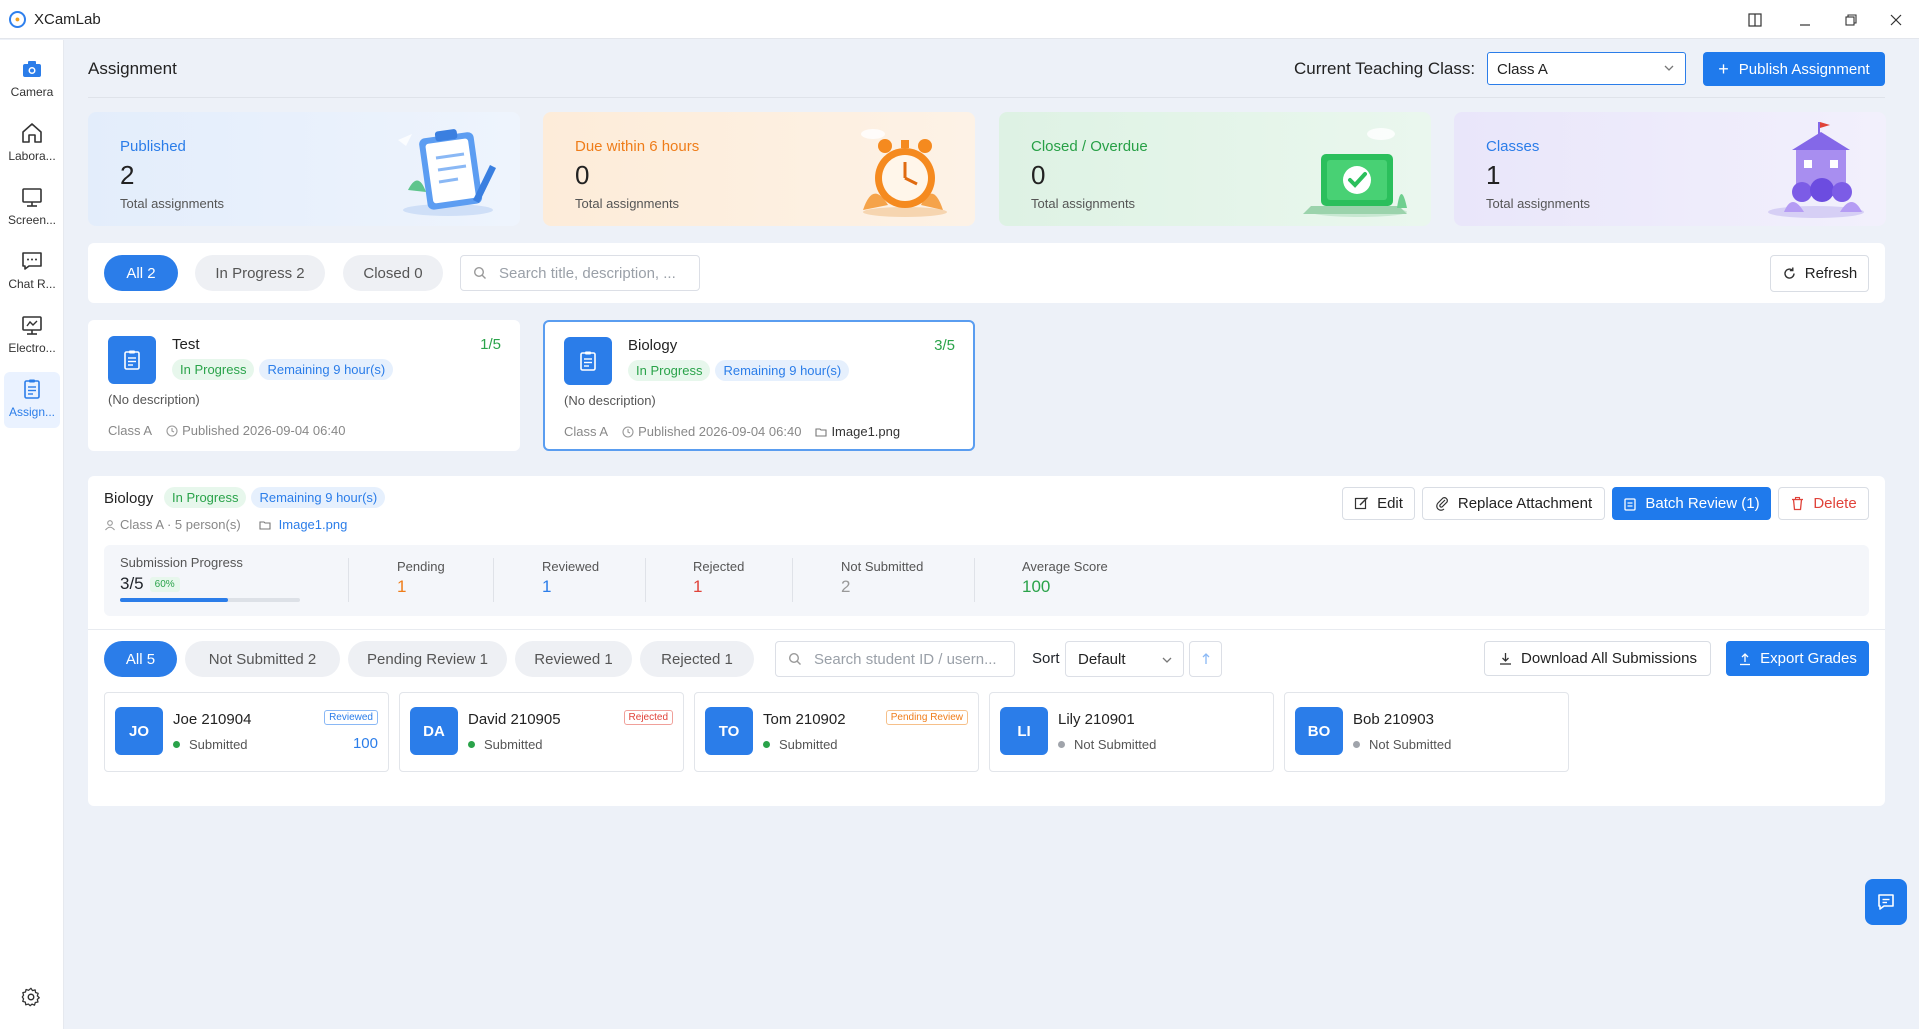  What do you see at coordinates (140, 659) in the screenshot?
I see `tab-all-students: All 5` at bounding box center [140, 659].